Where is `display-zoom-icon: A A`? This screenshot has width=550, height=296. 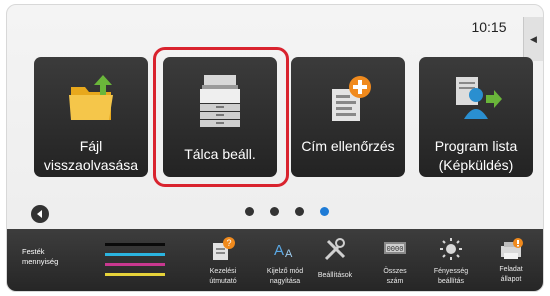 display-zoom-icon: A A is located at coordinates (285, 249).